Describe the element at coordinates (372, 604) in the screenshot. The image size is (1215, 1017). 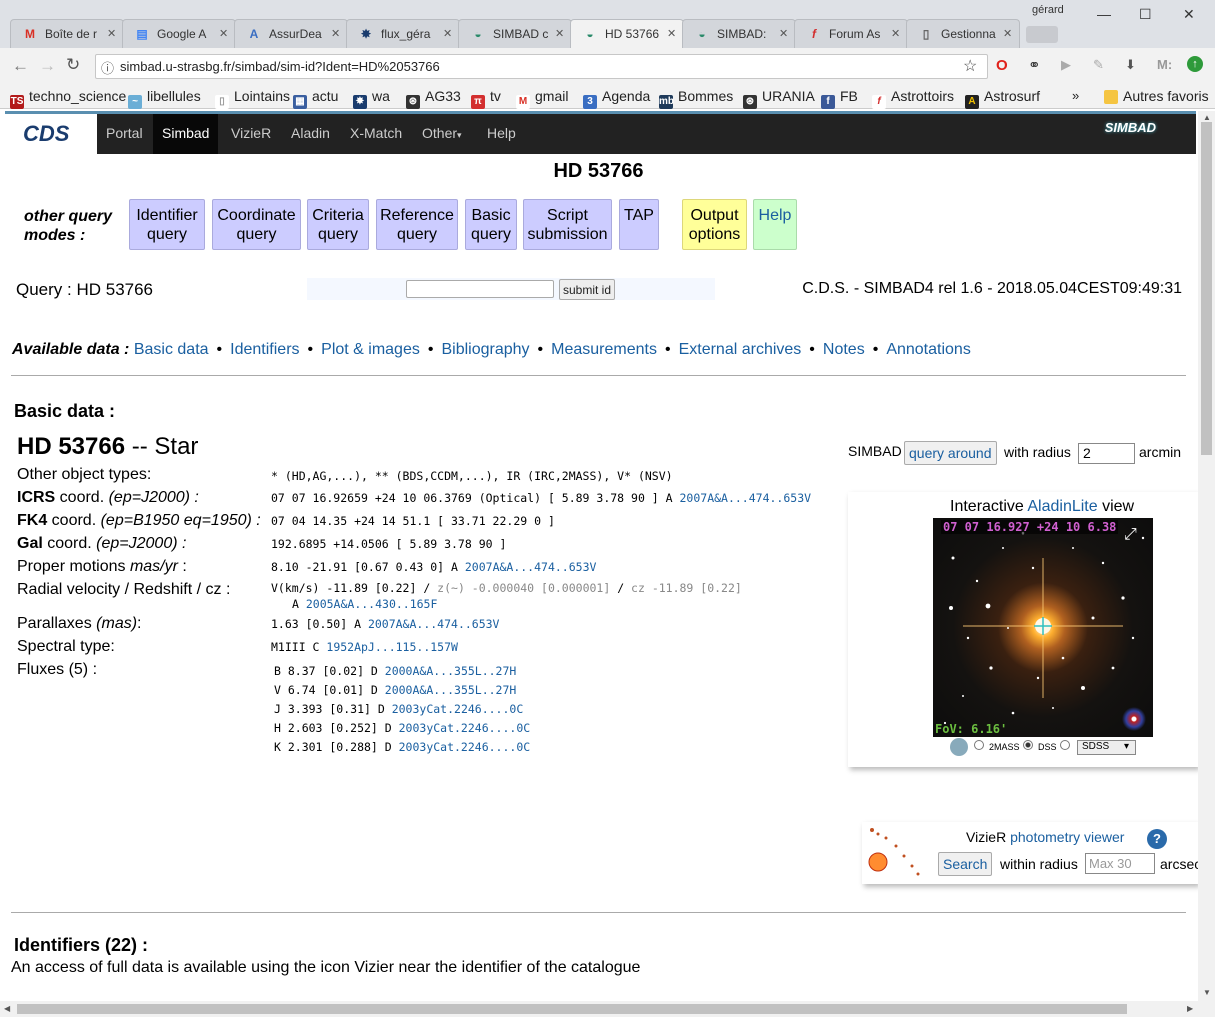
I see `ref-link: 2005A&A...430..165F` at that location.